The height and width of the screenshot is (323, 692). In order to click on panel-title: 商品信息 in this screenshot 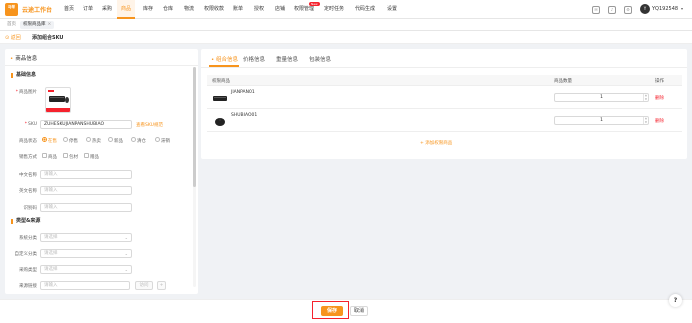, I will do `click(23, 58)`.